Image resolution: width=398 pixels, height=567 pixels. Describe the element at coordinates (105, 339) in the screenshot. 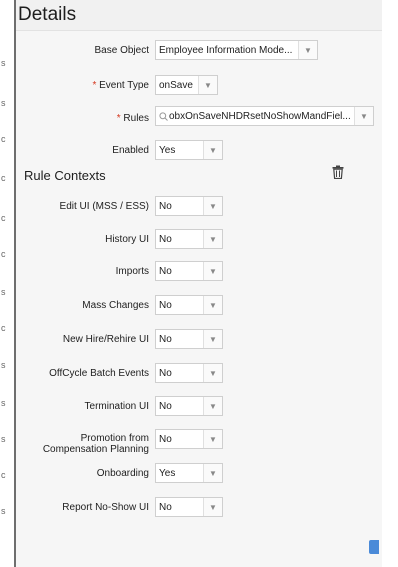

I see `context-label-new-hire: New Hire/Rehire UI` at that location.